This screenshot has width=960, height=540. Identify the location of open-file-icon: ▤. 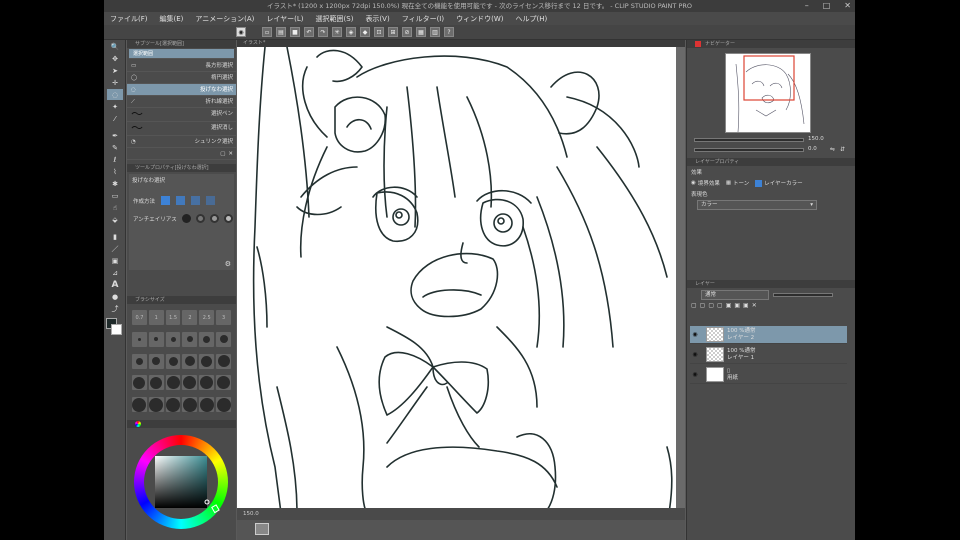
(281, 32).